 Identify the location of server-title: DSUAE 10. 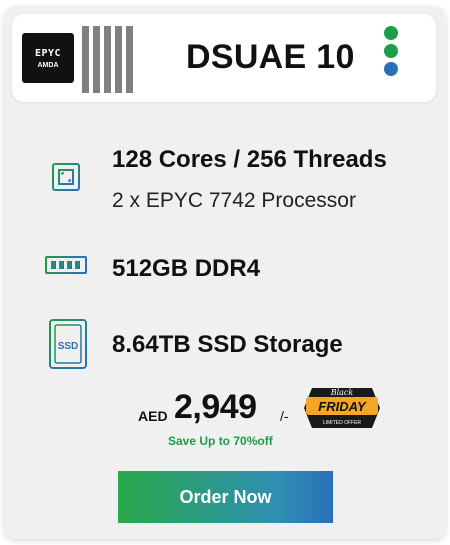
(270, 57).